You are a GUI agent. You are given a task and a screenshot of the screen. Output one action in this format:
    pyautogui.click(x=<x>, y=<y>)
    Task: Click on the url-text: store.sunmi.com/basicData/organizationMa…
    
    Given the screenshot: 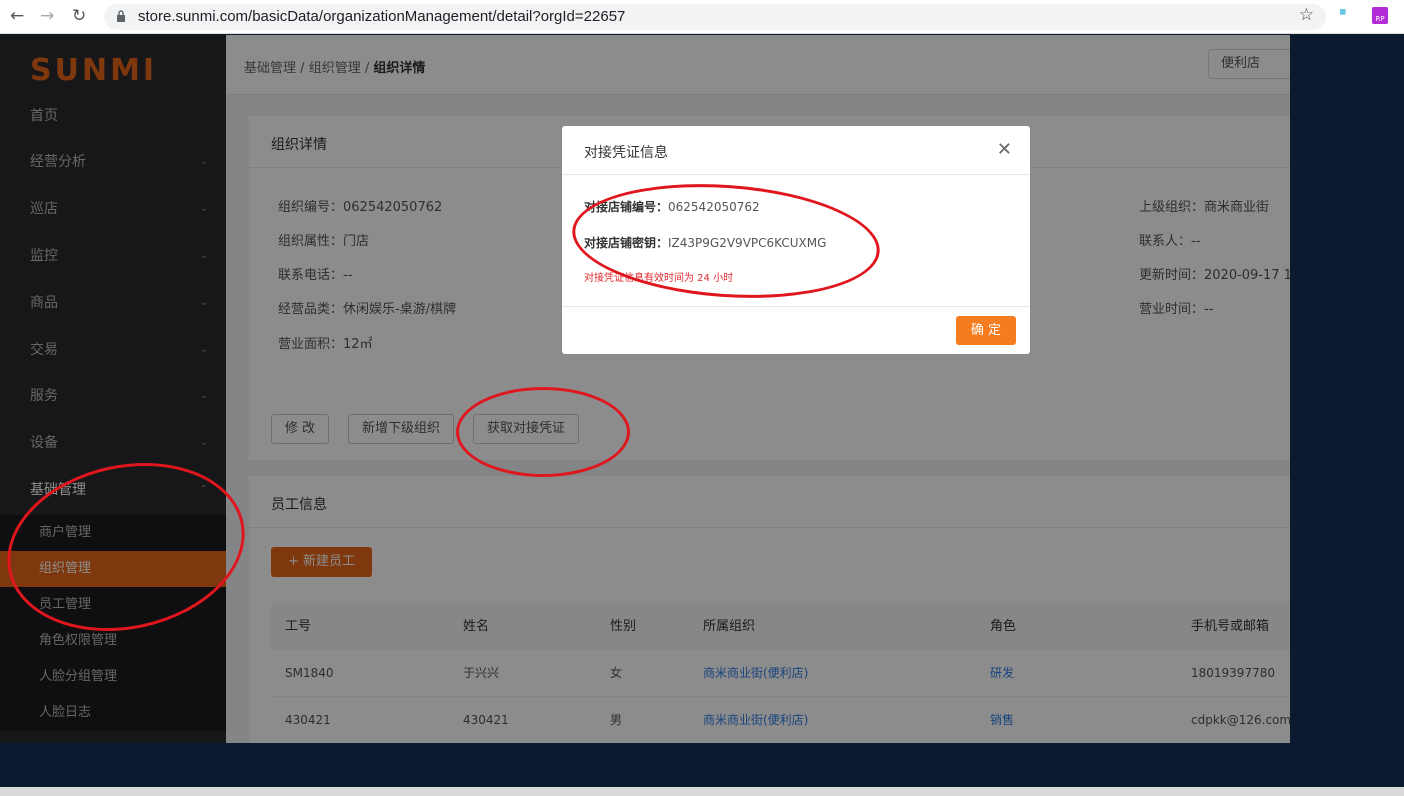 What is the action you would take?
    pyautogui.click(x=382, y=16)
    